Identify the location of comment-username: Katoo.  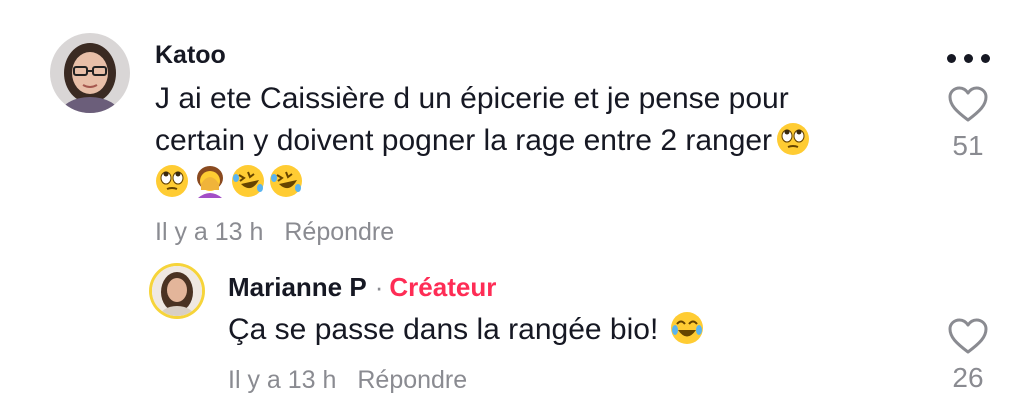
(190, 55).